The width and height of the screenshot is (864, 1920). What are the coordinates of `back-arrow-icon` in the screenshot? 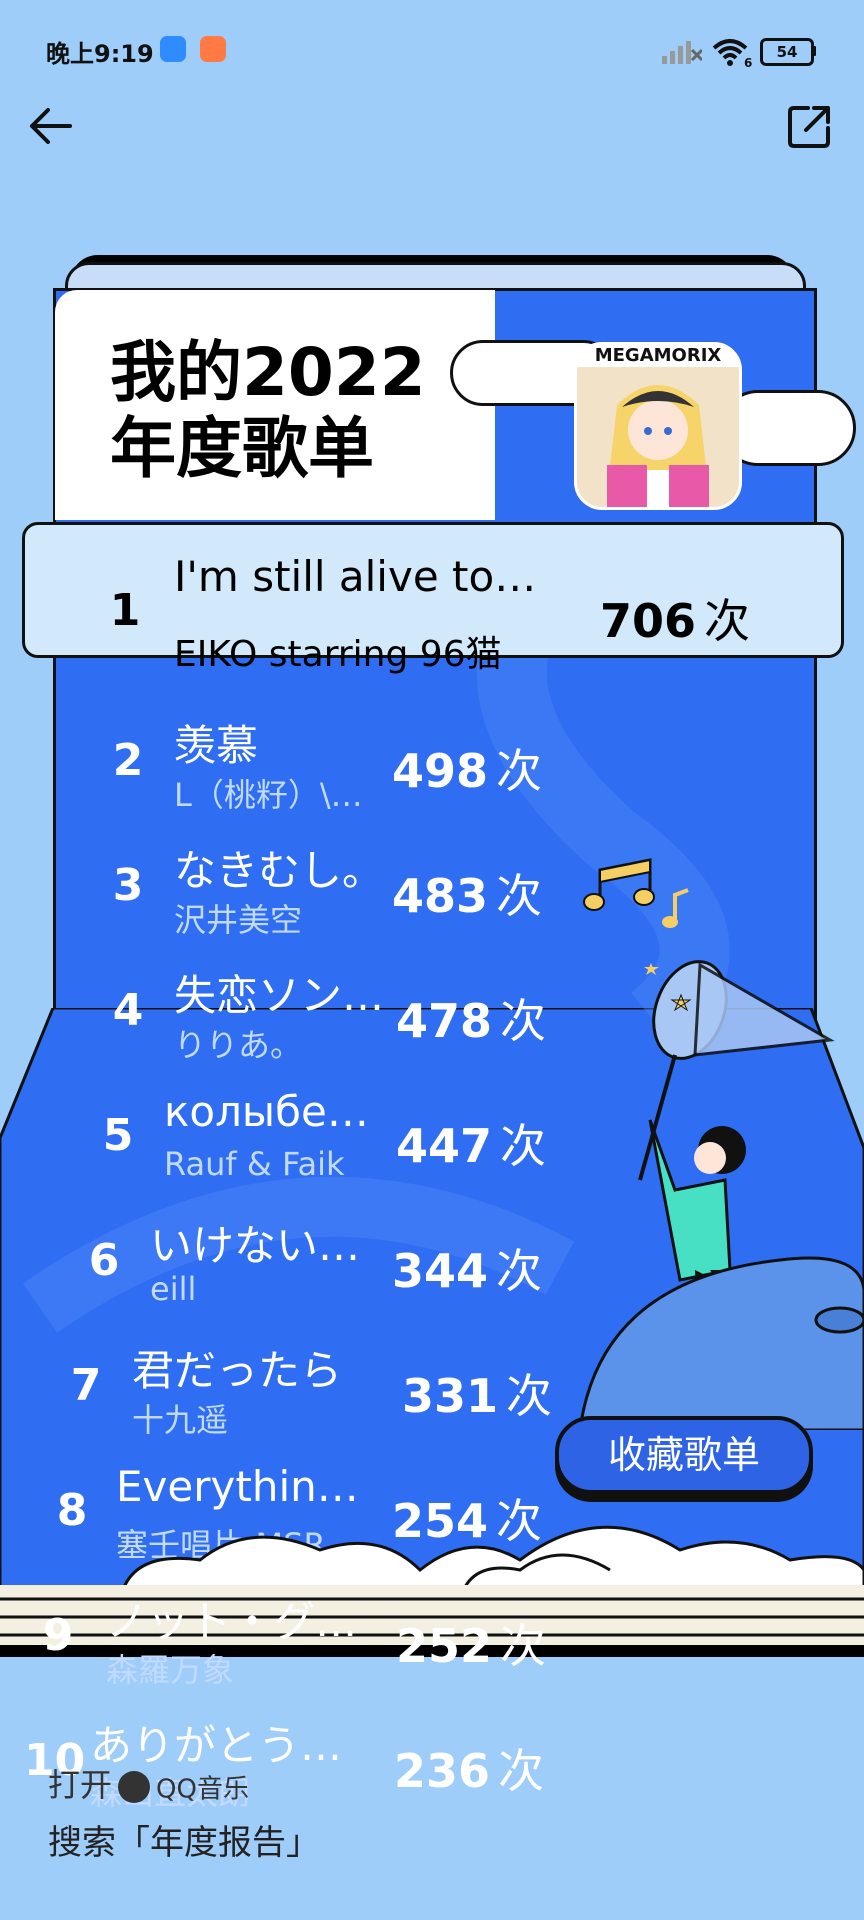 It's located at (50, 126).